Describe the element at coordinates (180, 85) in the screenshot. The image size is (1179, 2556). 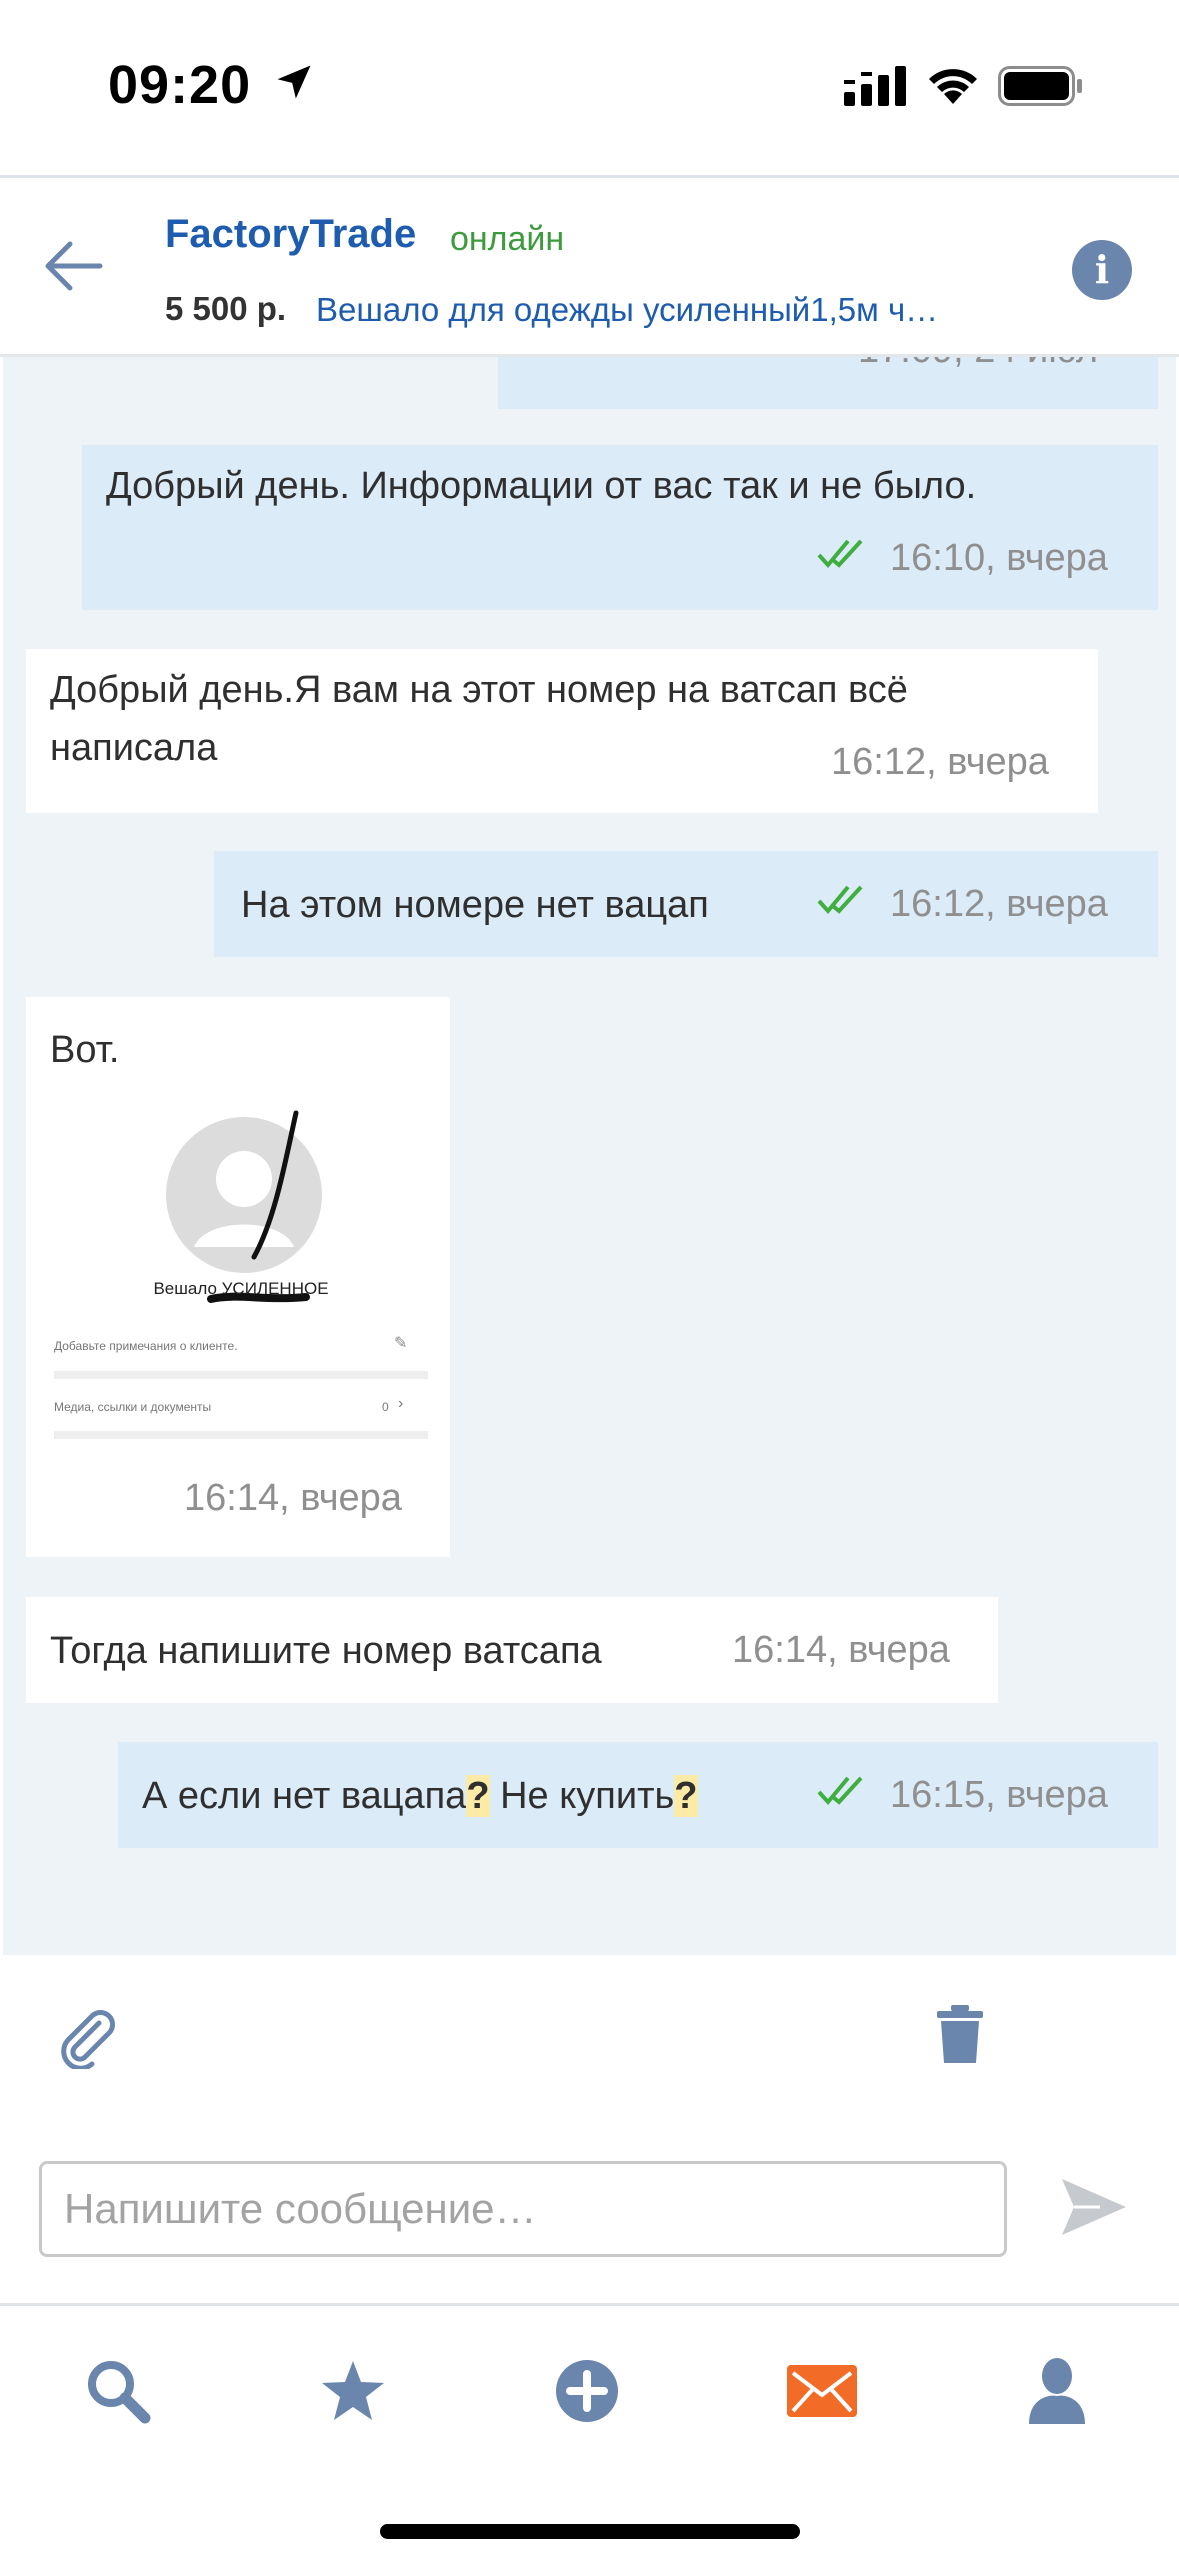
I see `status-time: 09:20` at that location.